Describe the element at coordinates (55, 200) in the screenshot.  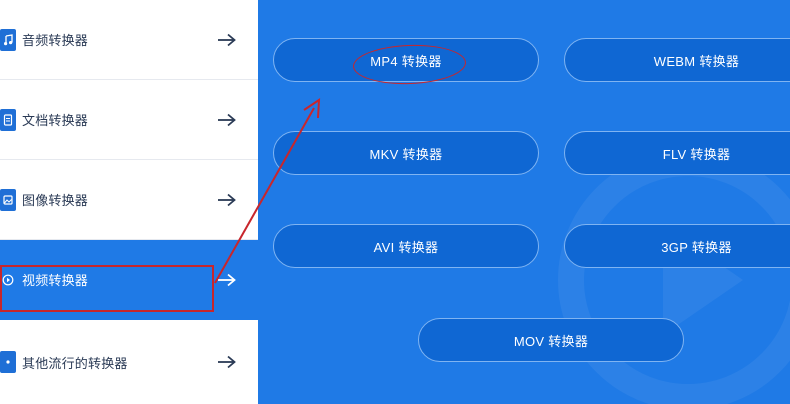
I see `sidebar-item-label: 图像转换器` at that location.